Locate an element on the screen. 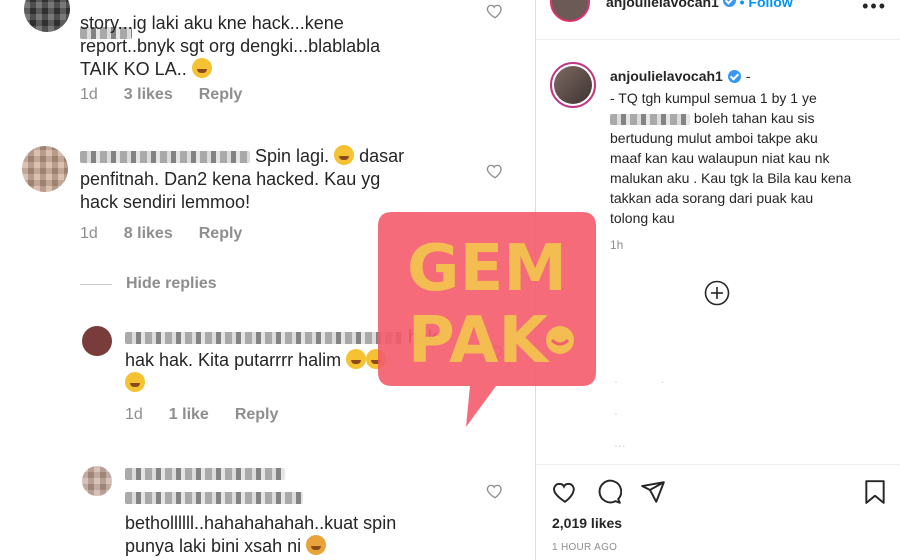 This screenshot has width=900, height=560. more-icon: ••• is located at coordinates (874, 8).